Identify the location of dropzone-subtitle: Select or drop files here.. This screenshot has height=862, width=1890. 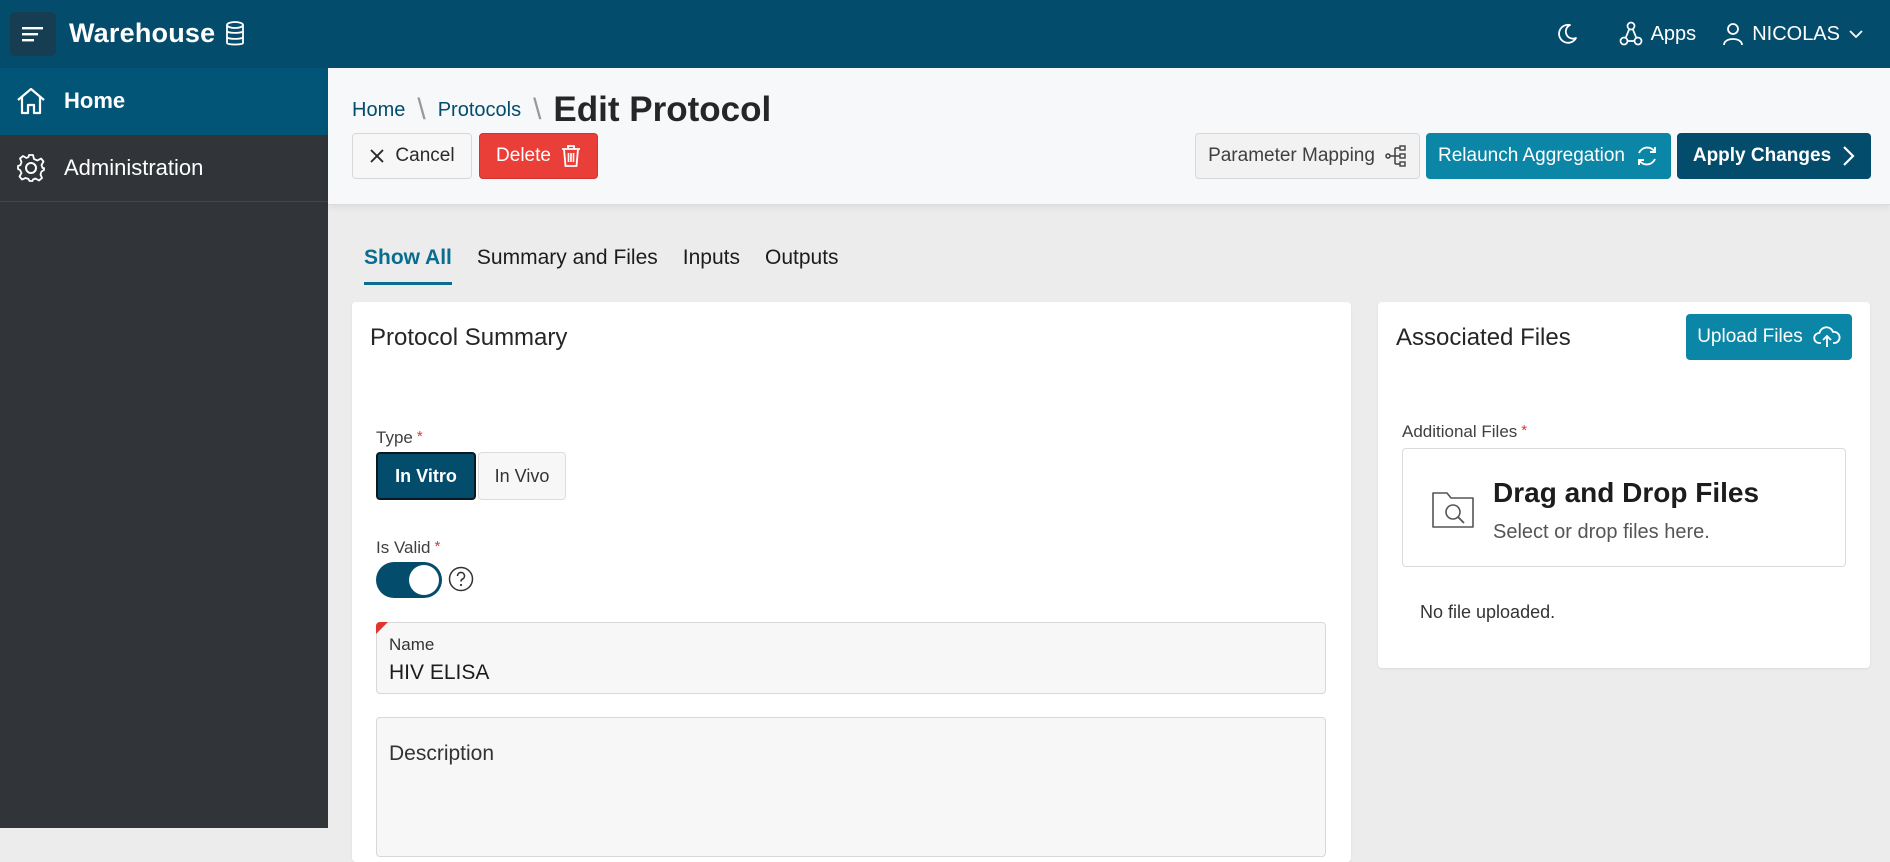
(1601, 532).